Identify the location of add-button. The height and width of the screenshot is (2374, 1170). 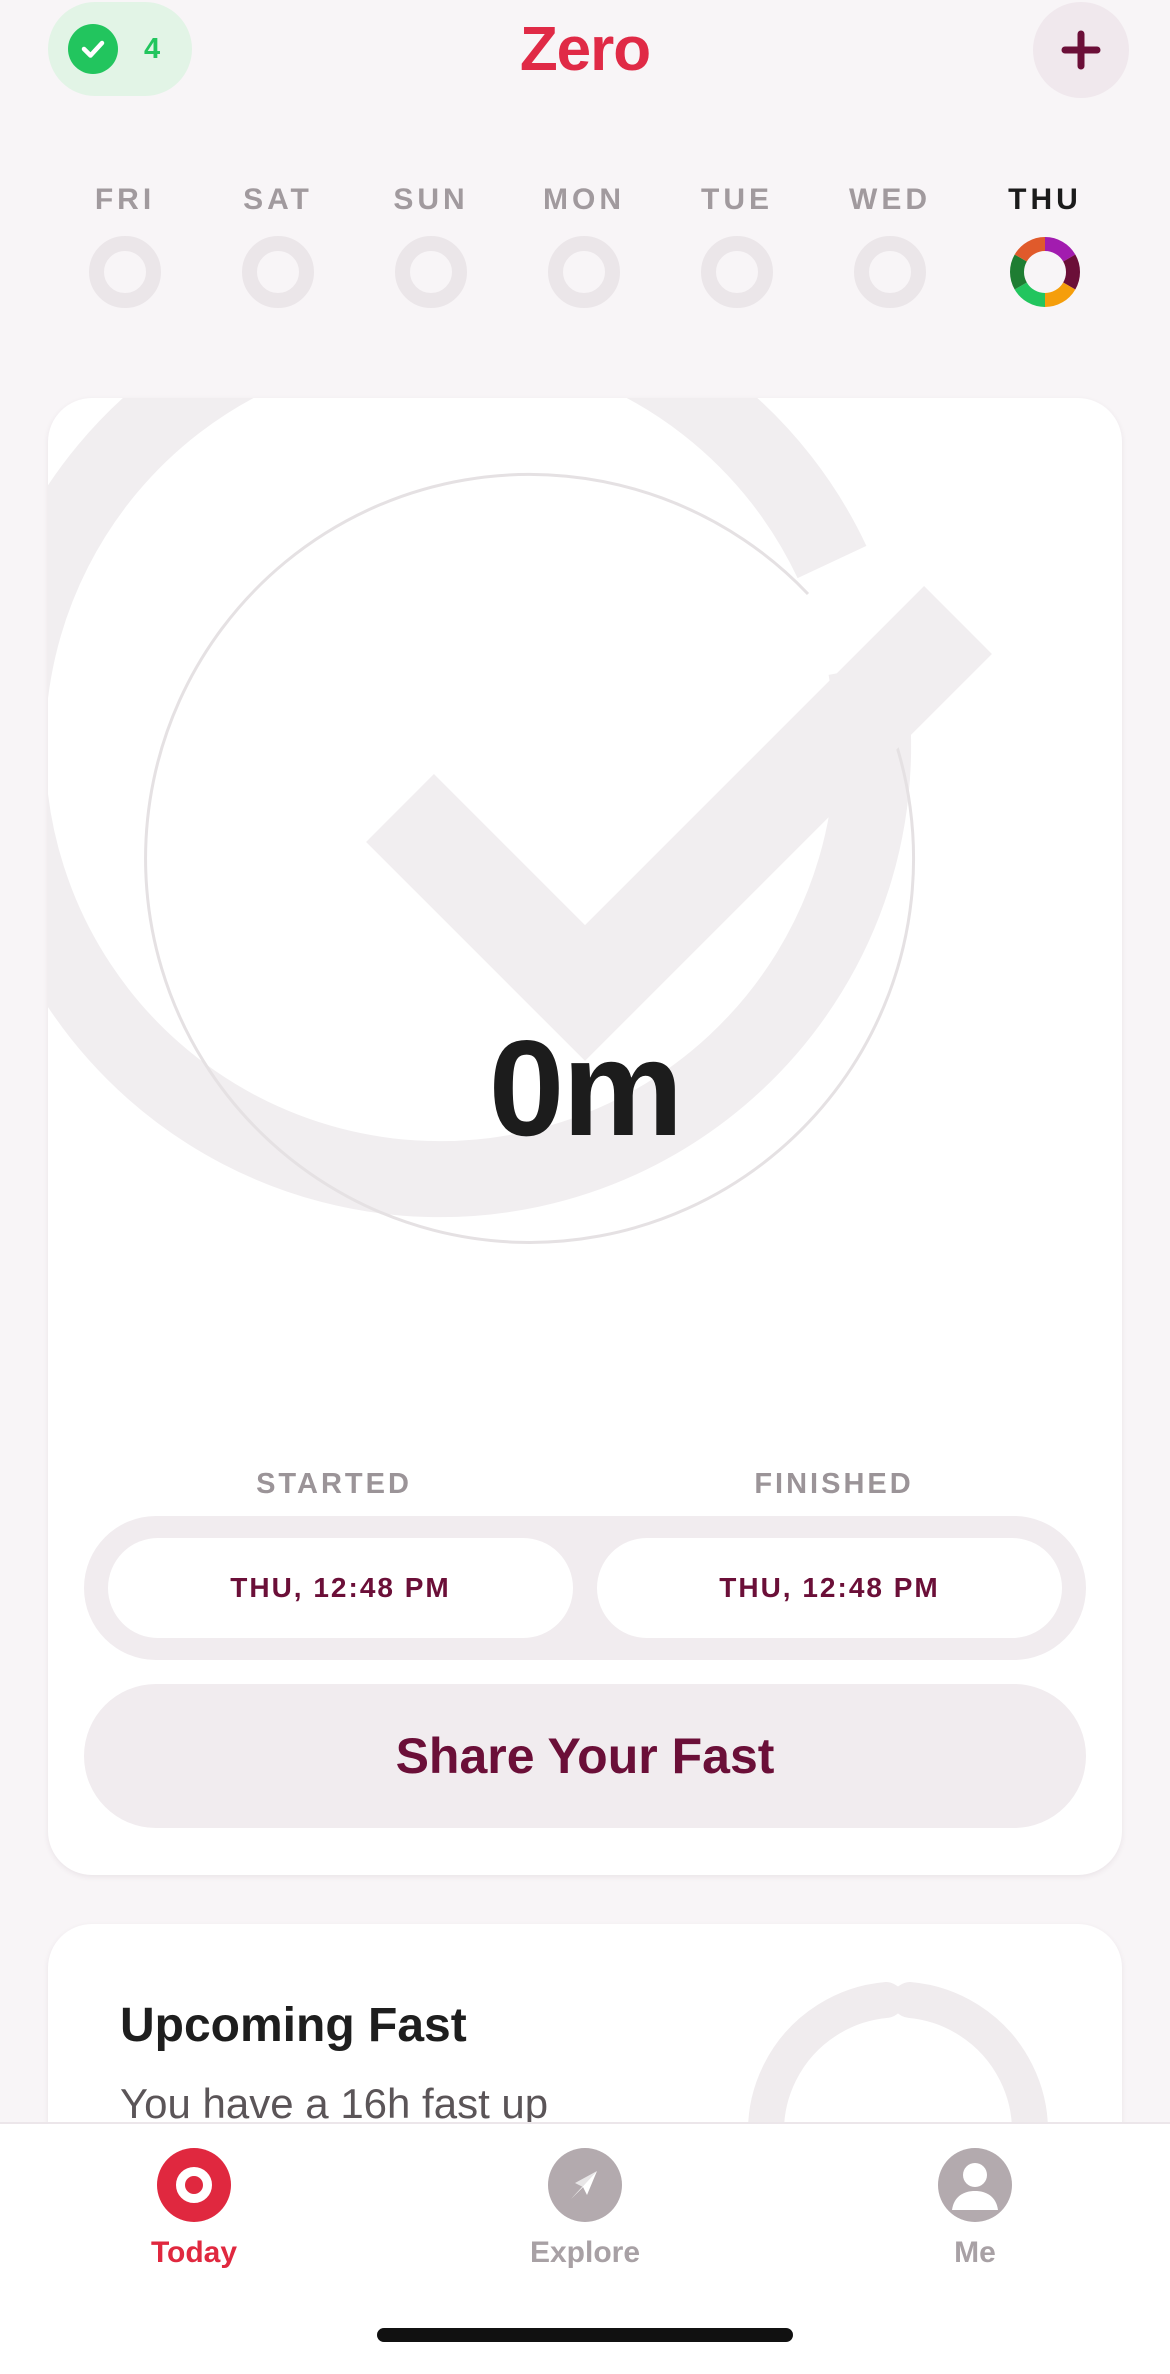
(1081, 50).